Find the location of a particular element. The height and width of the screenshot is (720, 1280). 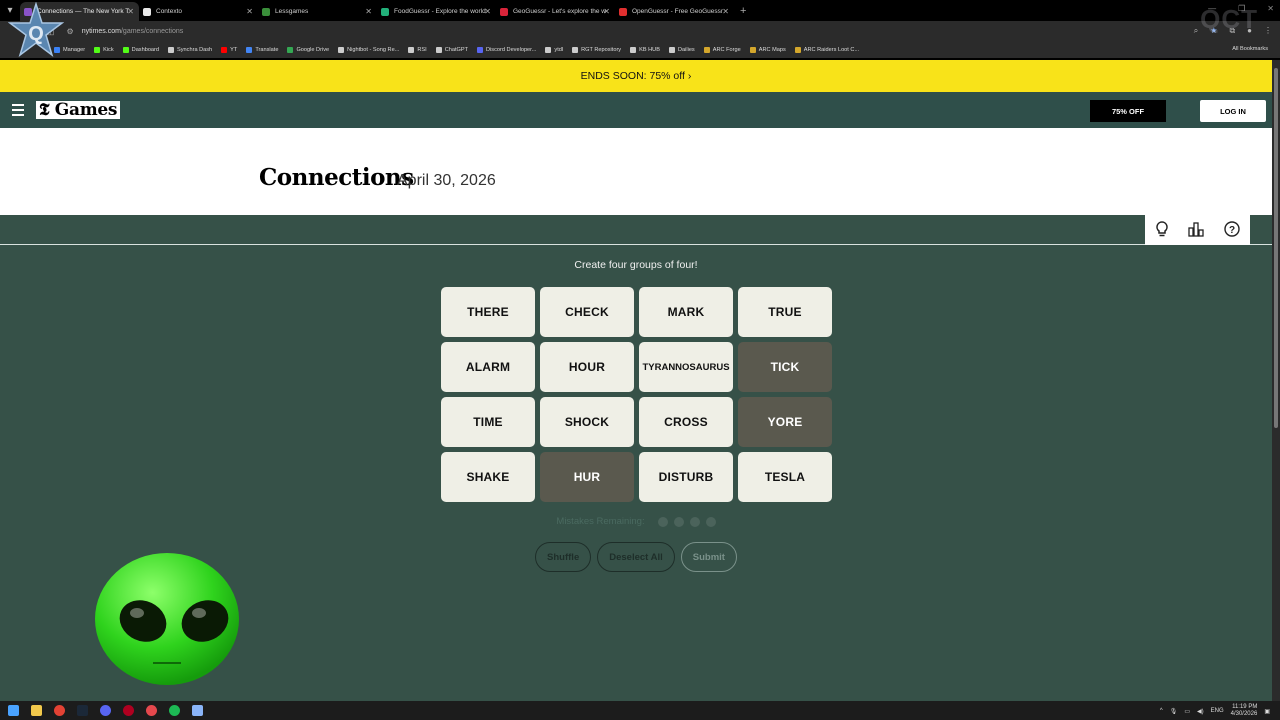

opera-icon is located at coordinates (128, 710).